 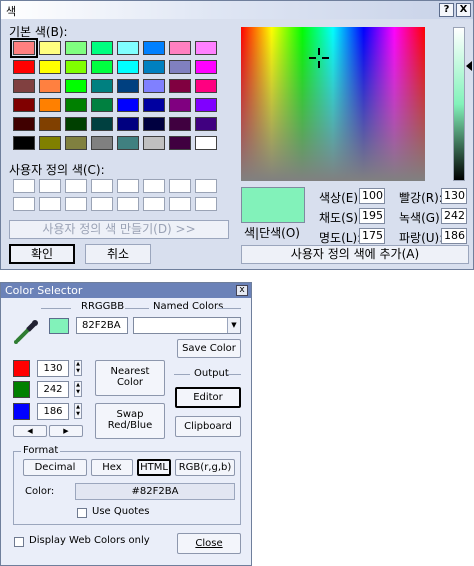 I want to click on channel-left-button: ◀, so click(x=30, y=431).